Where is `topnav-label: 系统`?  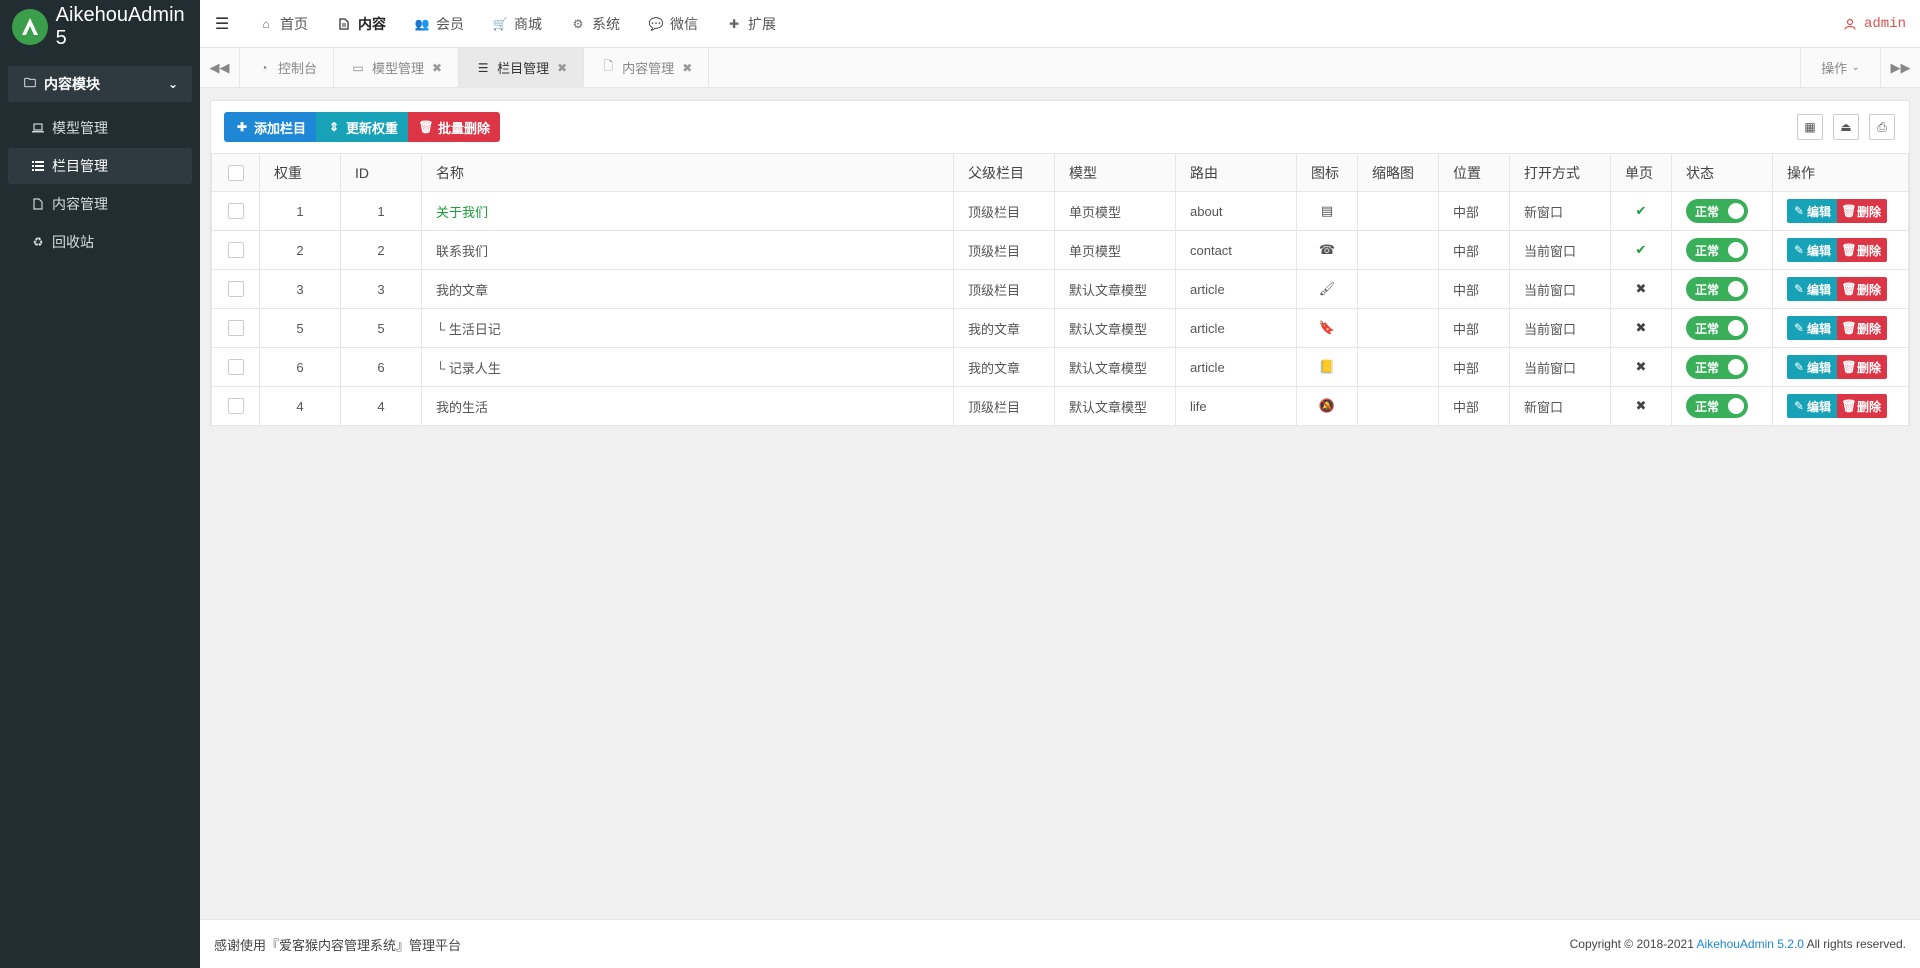
topnav-label: 系统 is located at coordinates (606, 23).